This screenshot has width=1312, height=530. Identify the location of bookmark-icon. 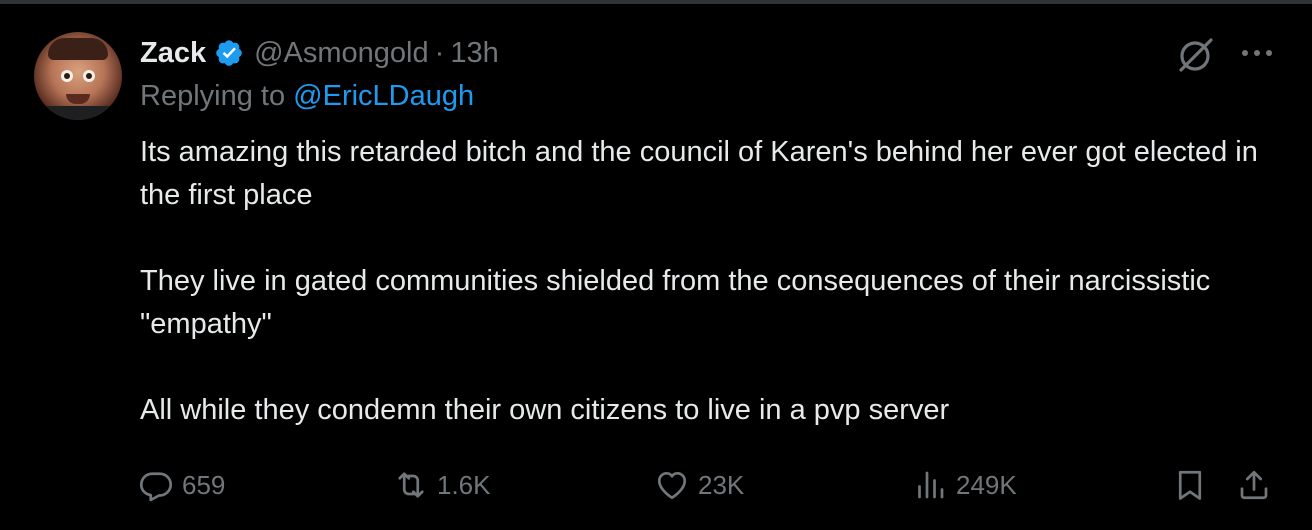
(1190, 485).